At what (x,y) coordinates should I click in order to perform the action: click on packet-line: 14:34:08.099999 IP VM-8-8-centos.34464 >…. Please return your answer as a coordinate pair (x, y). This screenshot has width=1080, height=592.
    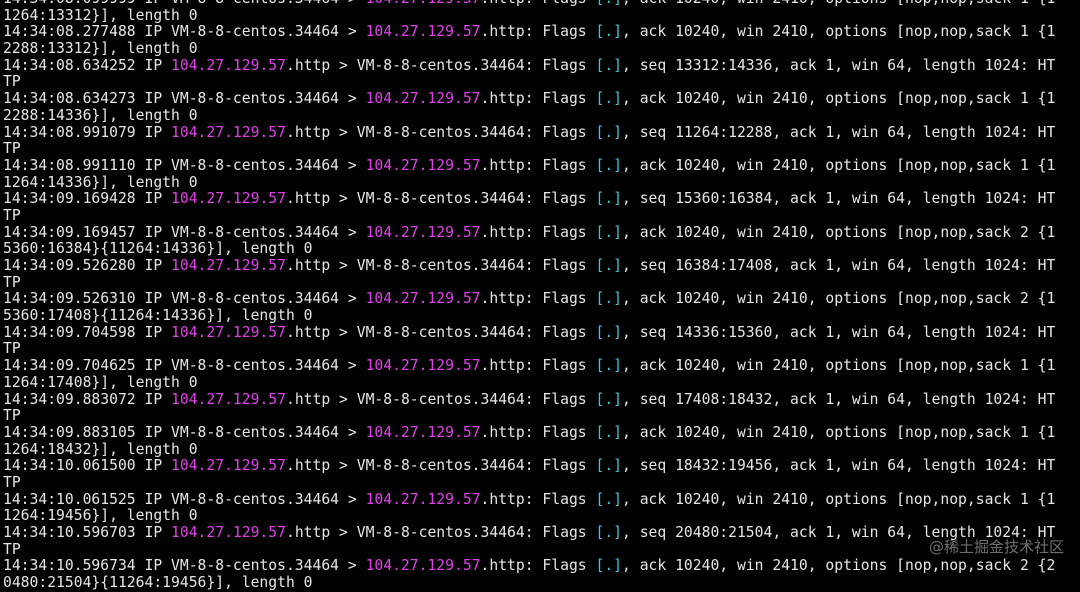
    Looking at the image, I should click on (541, 4).